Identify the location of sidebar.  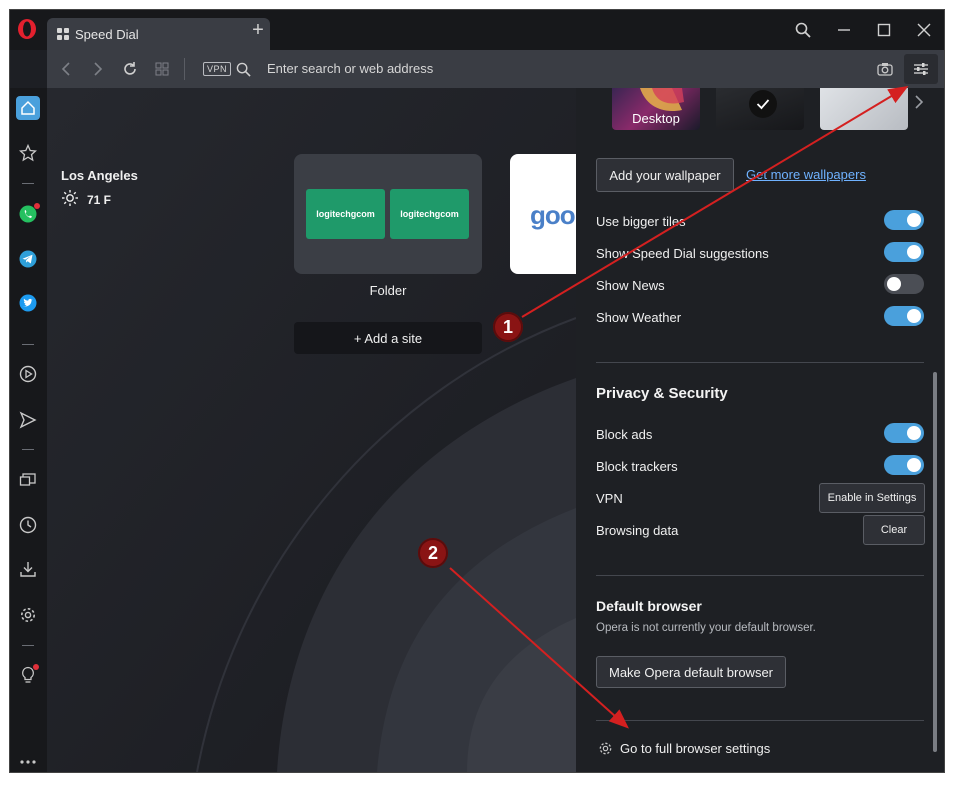
(28, 430).